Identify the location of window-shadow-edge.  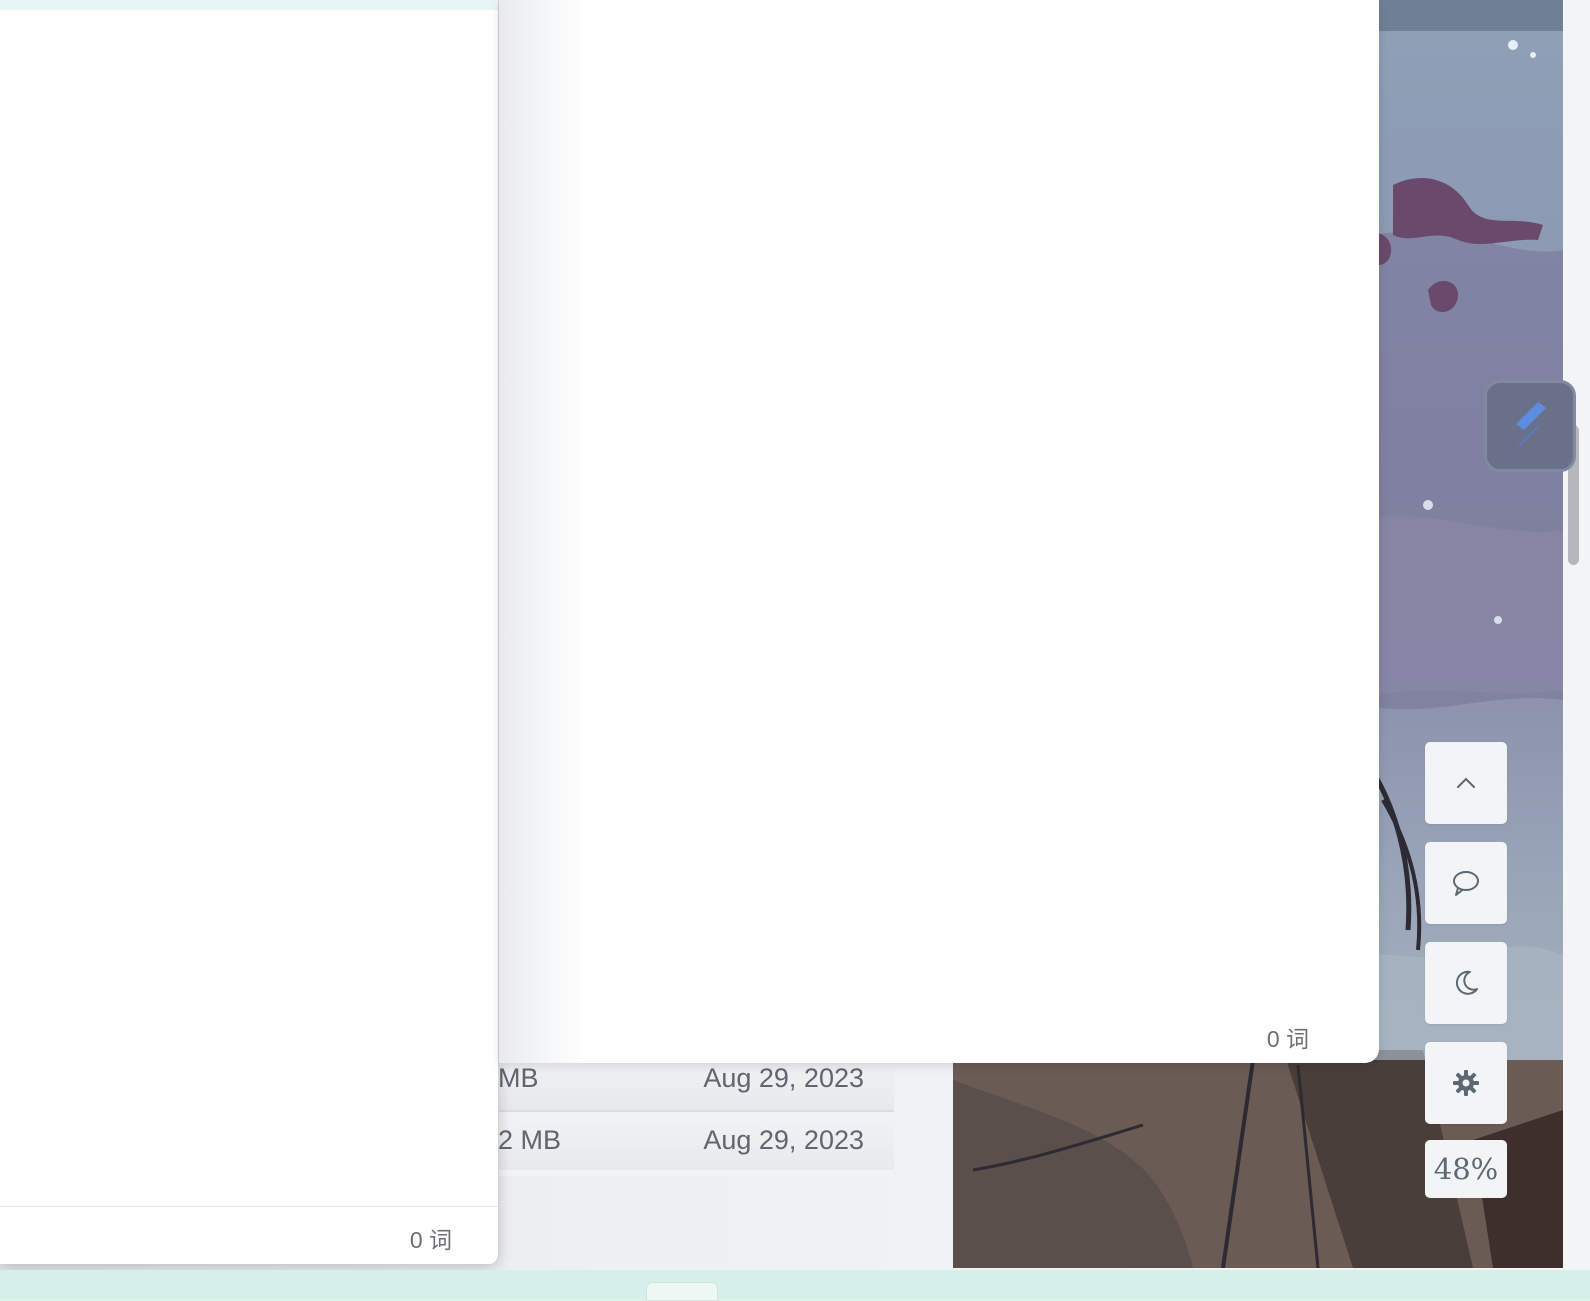
(544, 531).